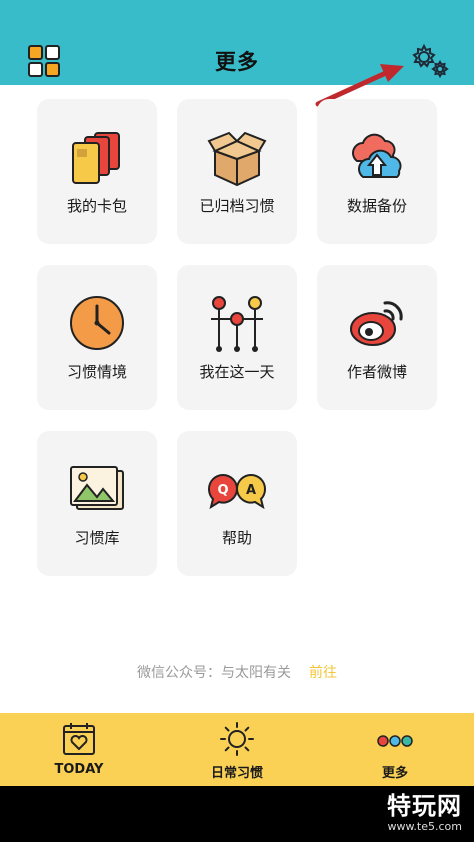 This screenshot has height=842, width=474. I want to click on card-archived-habits: 已归档习惯, so click(237, 171).